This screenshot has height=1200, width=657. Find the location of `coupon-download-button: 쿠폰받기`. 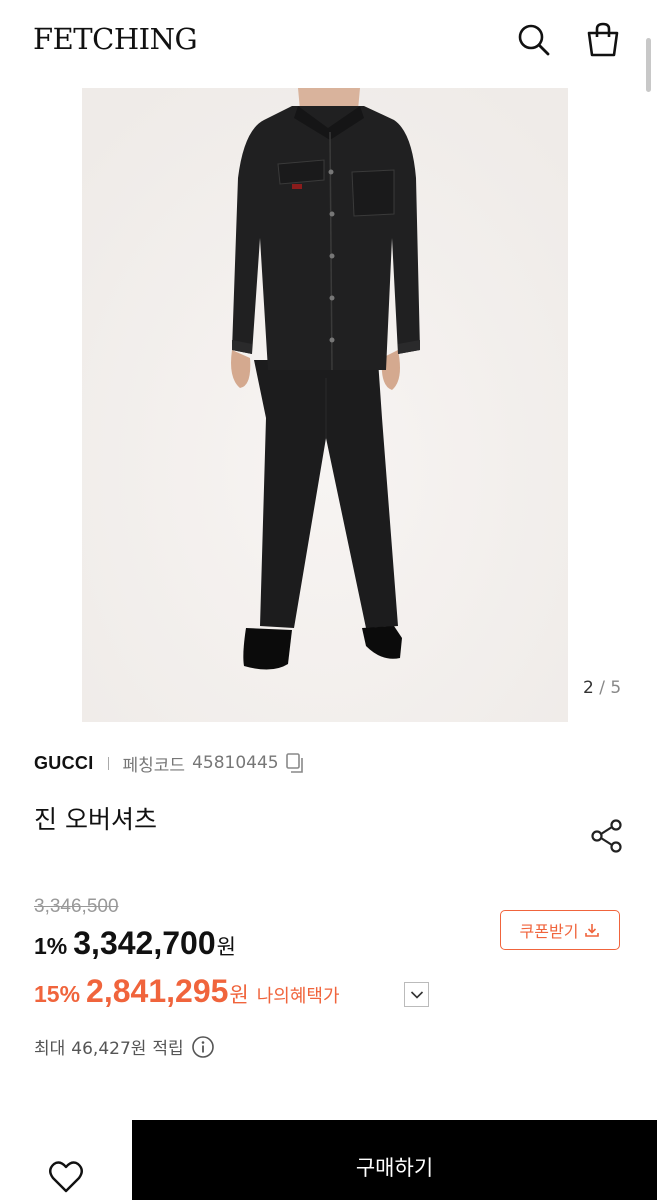

coupon-download-button: 쿠폰받기 is located at coordinates (560, 930).